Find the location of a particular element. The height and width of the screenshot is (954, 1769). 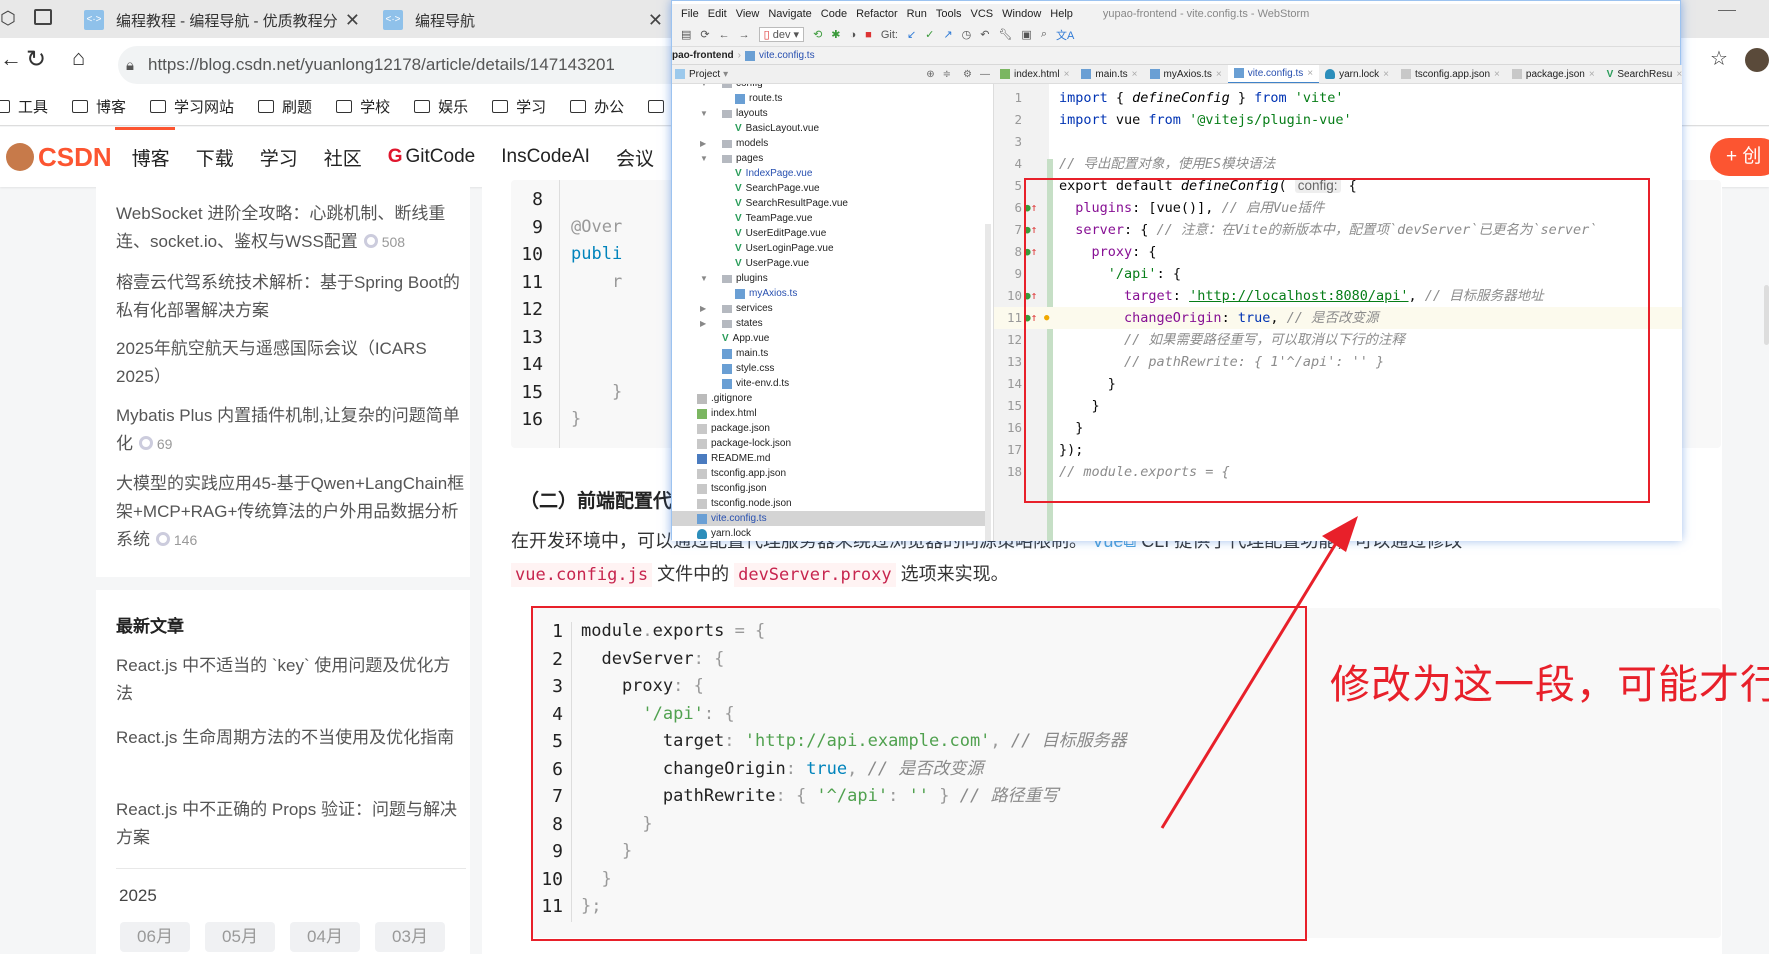

annotation-text: 修改为这一段，可能才行 is located at coordinates (1549, 685).